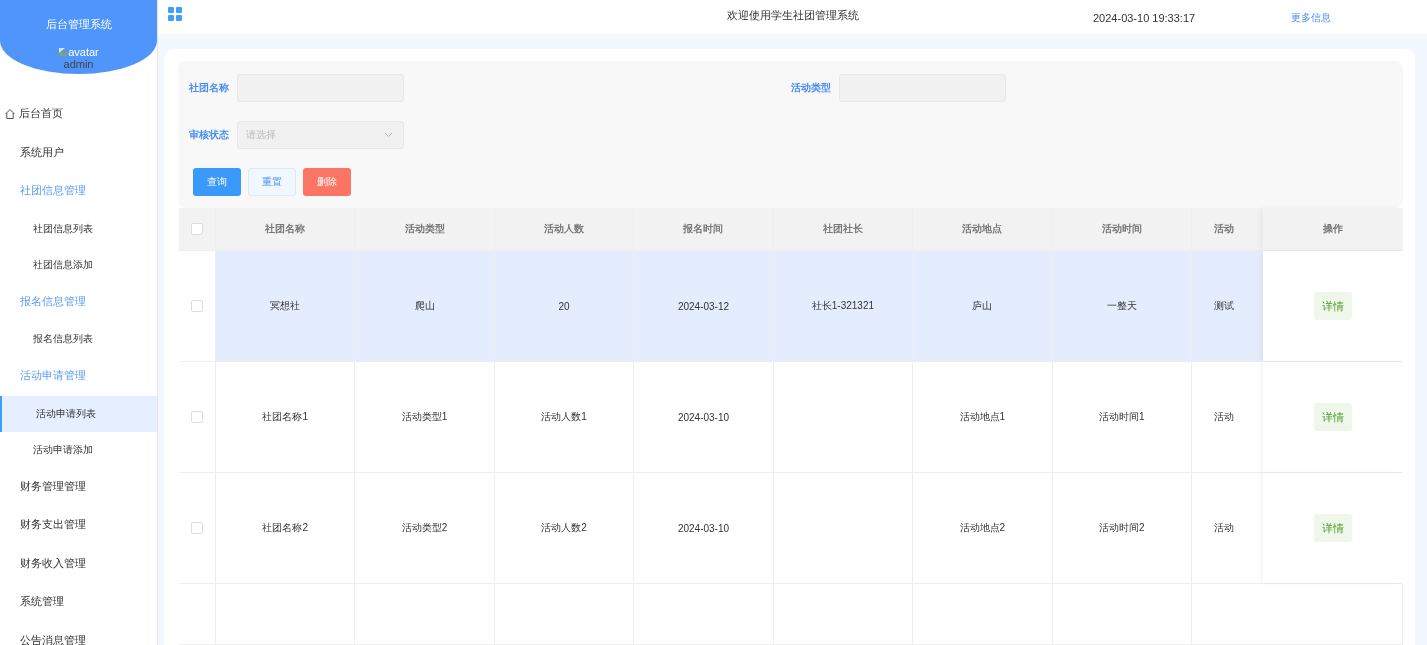 The image size is (1427, 645). What do you see at coordinates (285, 417) in the screenshot?
I see `table-cell: 社团名称1` at bounding box center [285, 417].